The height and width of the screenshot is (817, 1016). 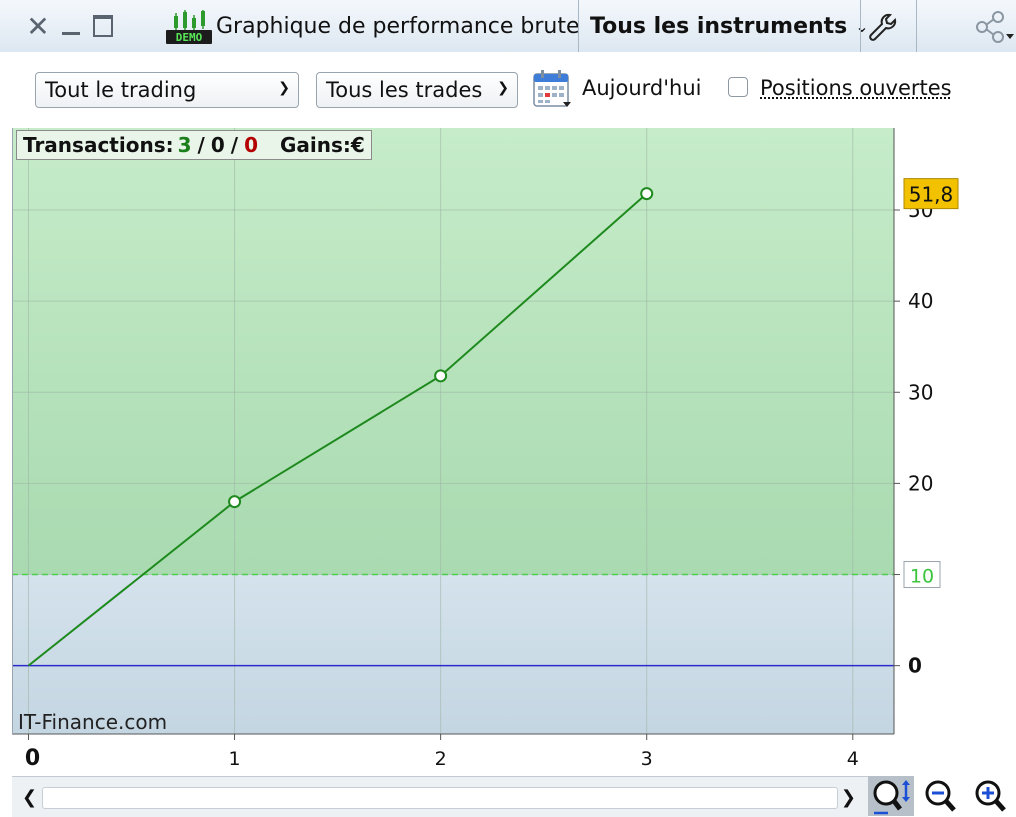 What do you see at coordinates (251, 145) in the screenshot?
I see `transactions-losses: 0` at bounding box center [251, 145].